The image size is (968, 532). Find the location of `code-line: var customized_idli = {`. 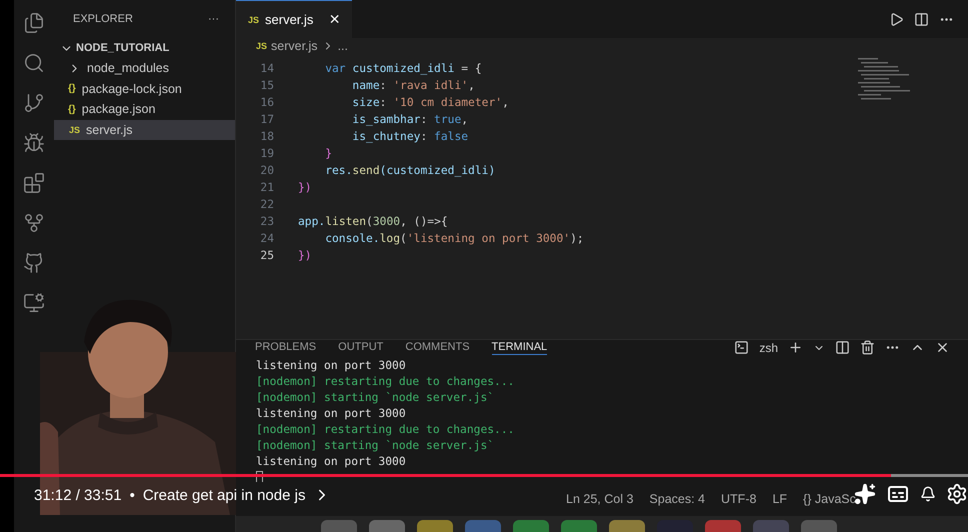

code-line: var customized_idli = { is located at coordinates (403, 68).